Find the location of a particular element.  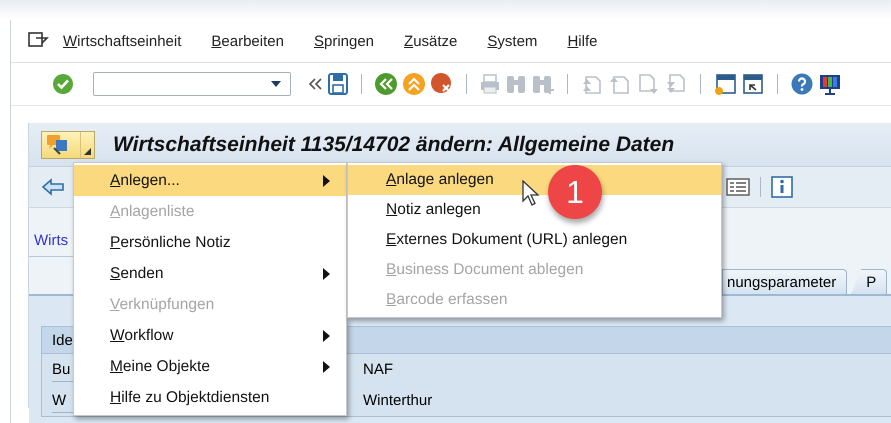

menu-item: Wirtschaftseinheit is located at coordinates (122, 41).